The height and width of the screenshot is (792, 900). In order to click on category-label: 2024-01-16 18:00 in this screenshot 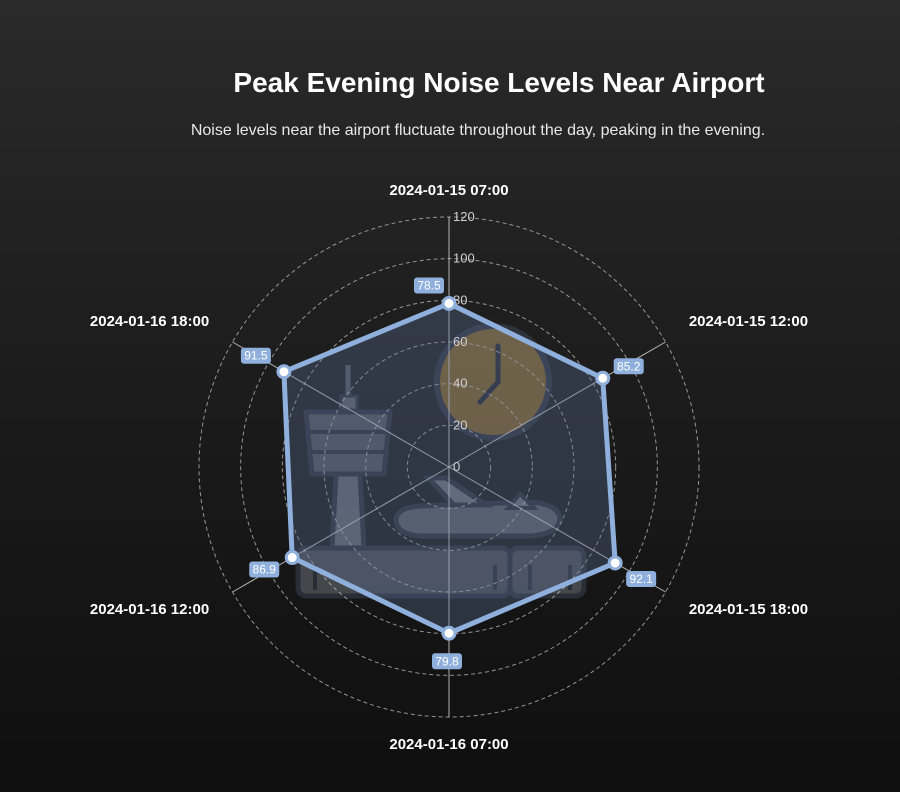, I will do `click(149, 321)`.